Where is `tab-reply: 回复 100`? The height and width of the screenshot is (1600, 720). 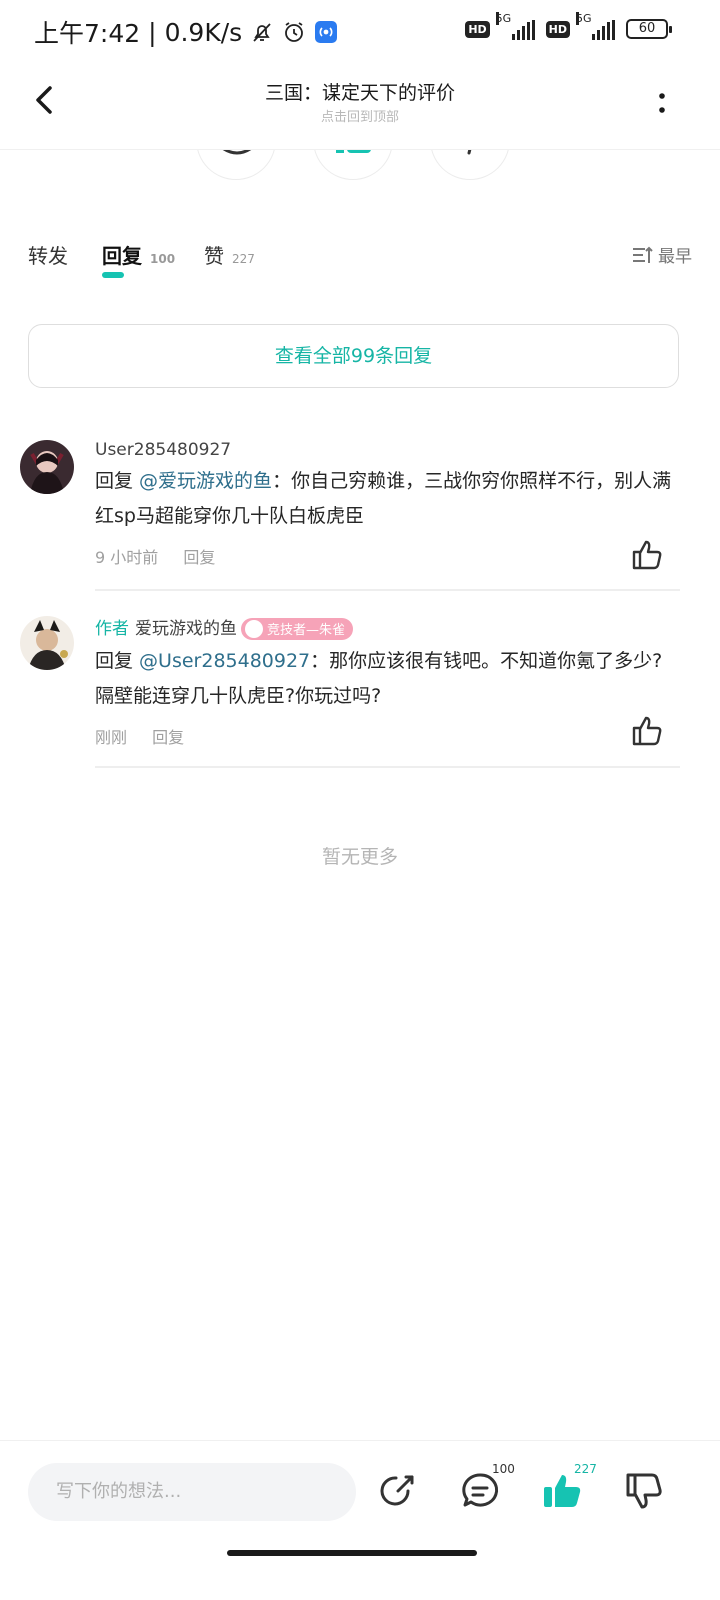
tab-reply: 回复 100 is located at coordinates (139, 259).